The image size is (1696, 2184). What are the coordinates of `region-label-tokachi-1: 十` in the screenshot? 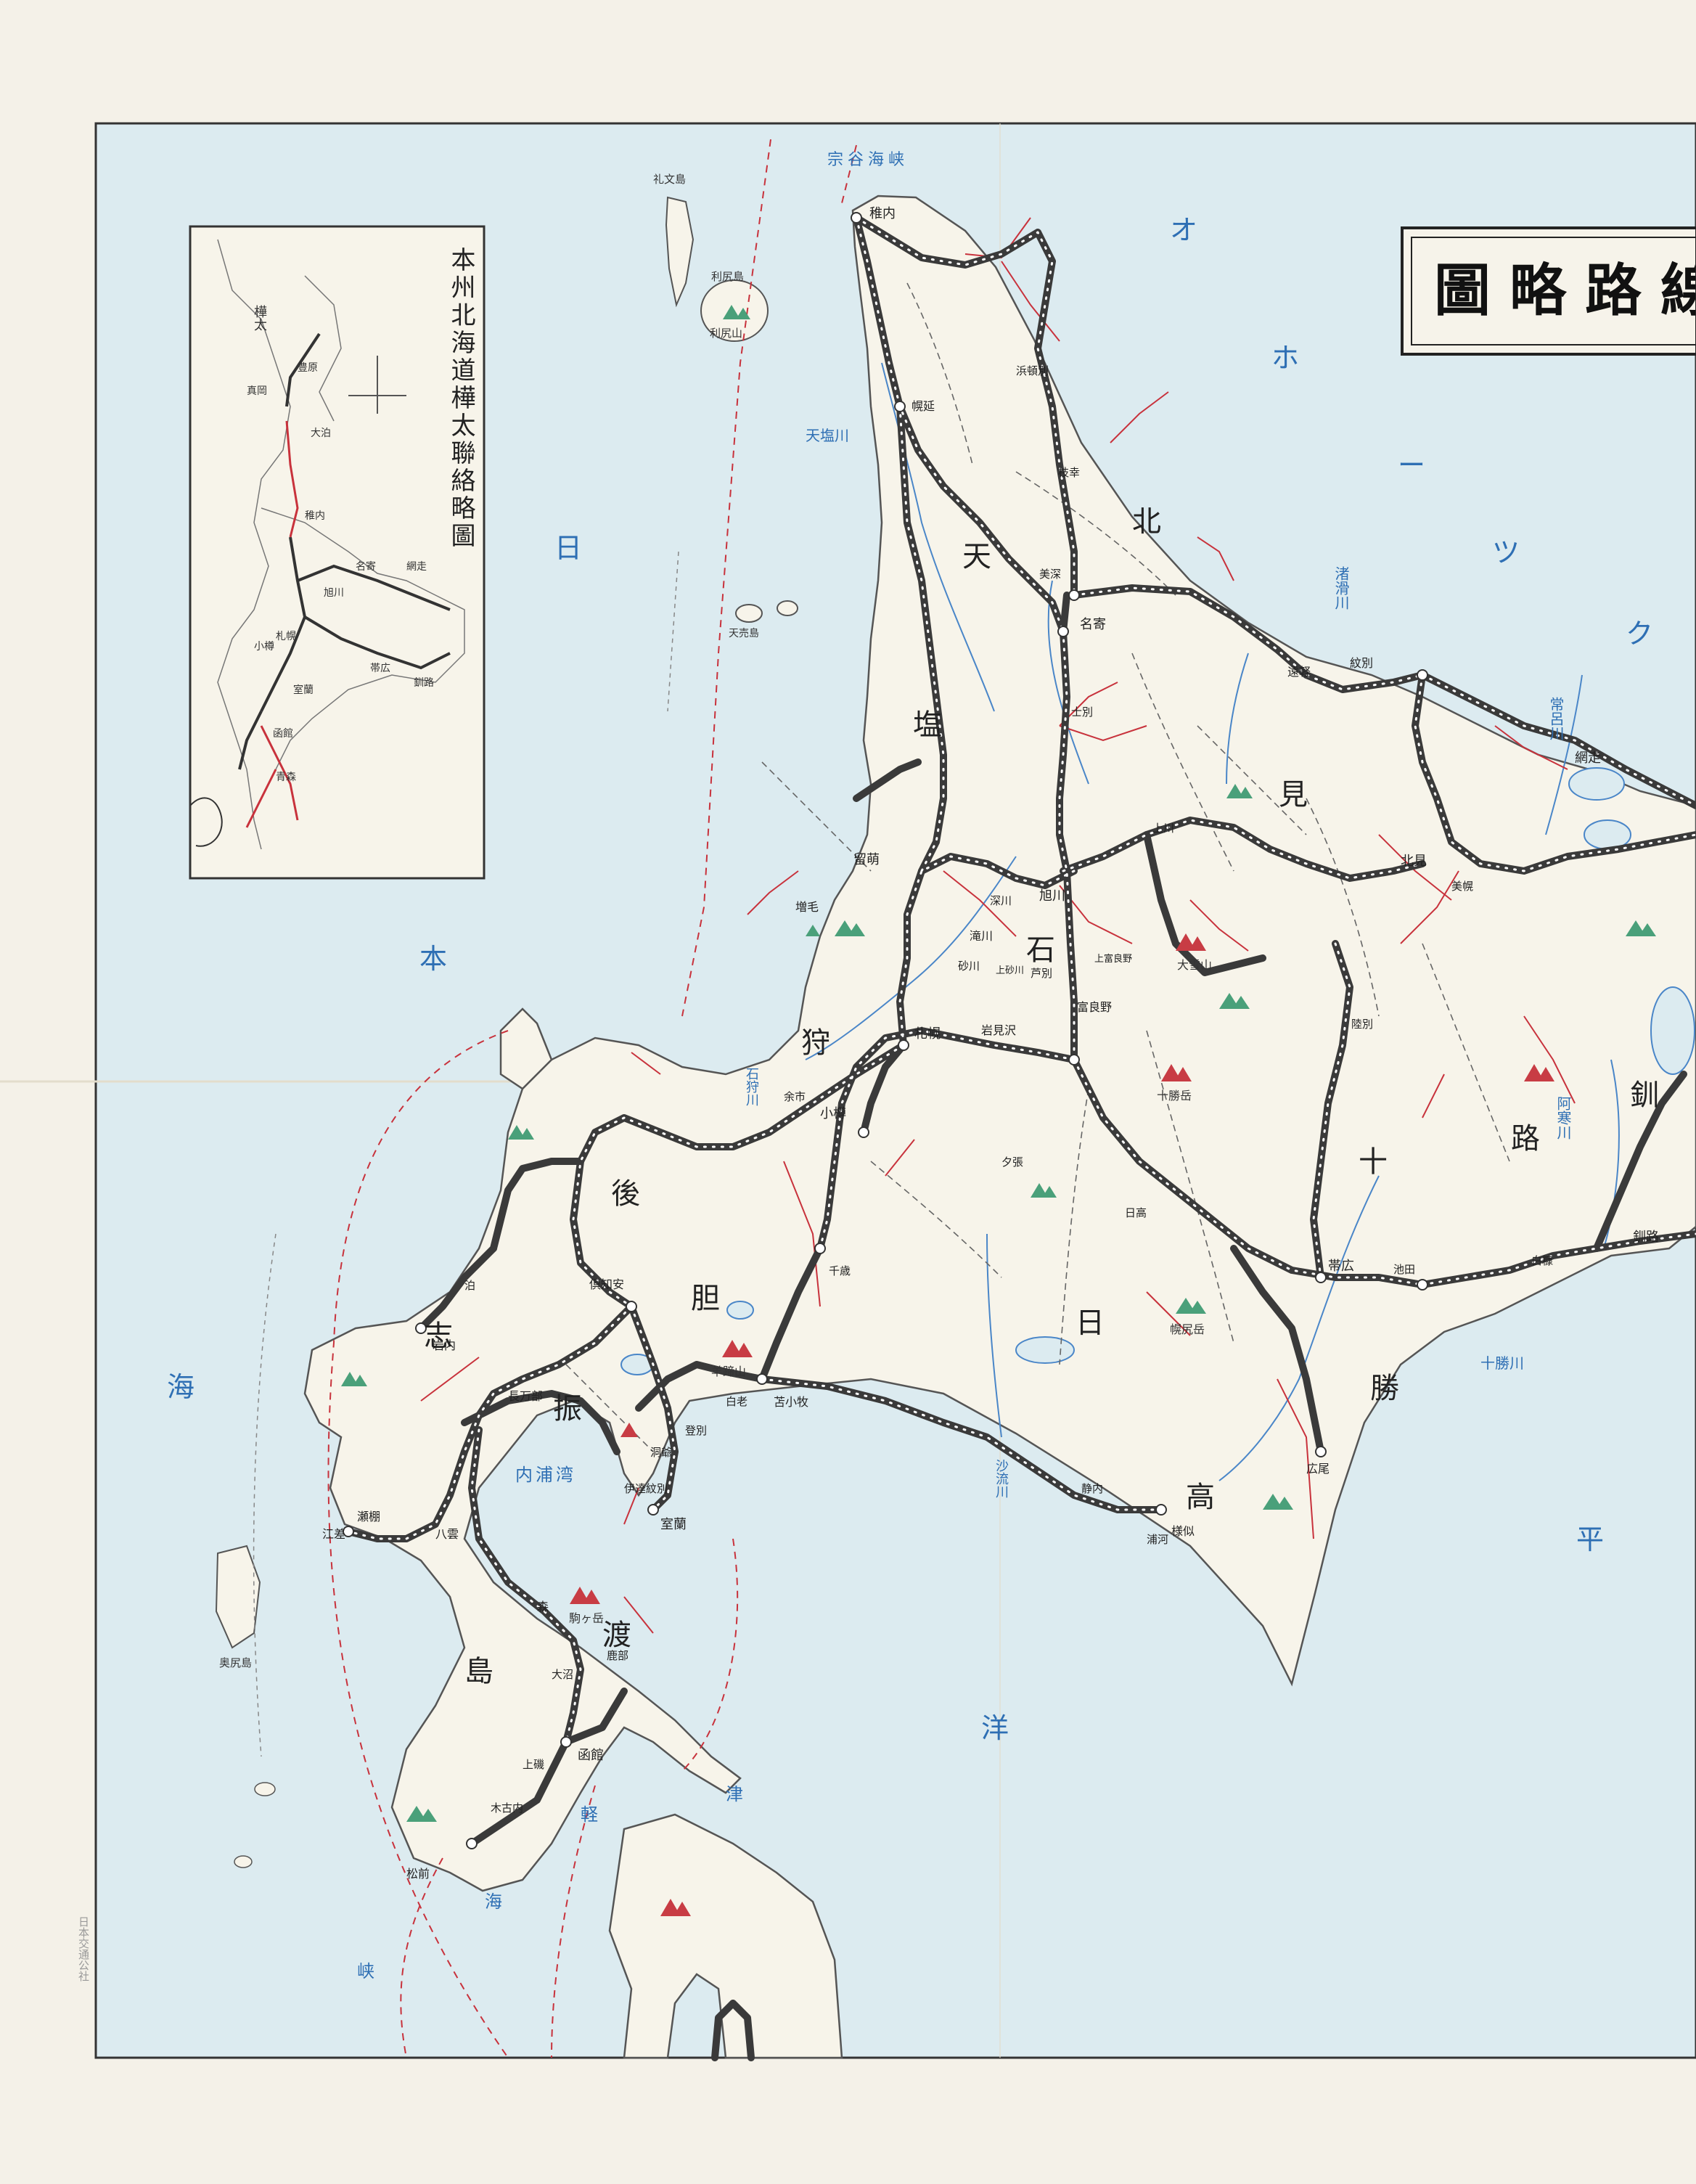 It's located at (1373, 1162).